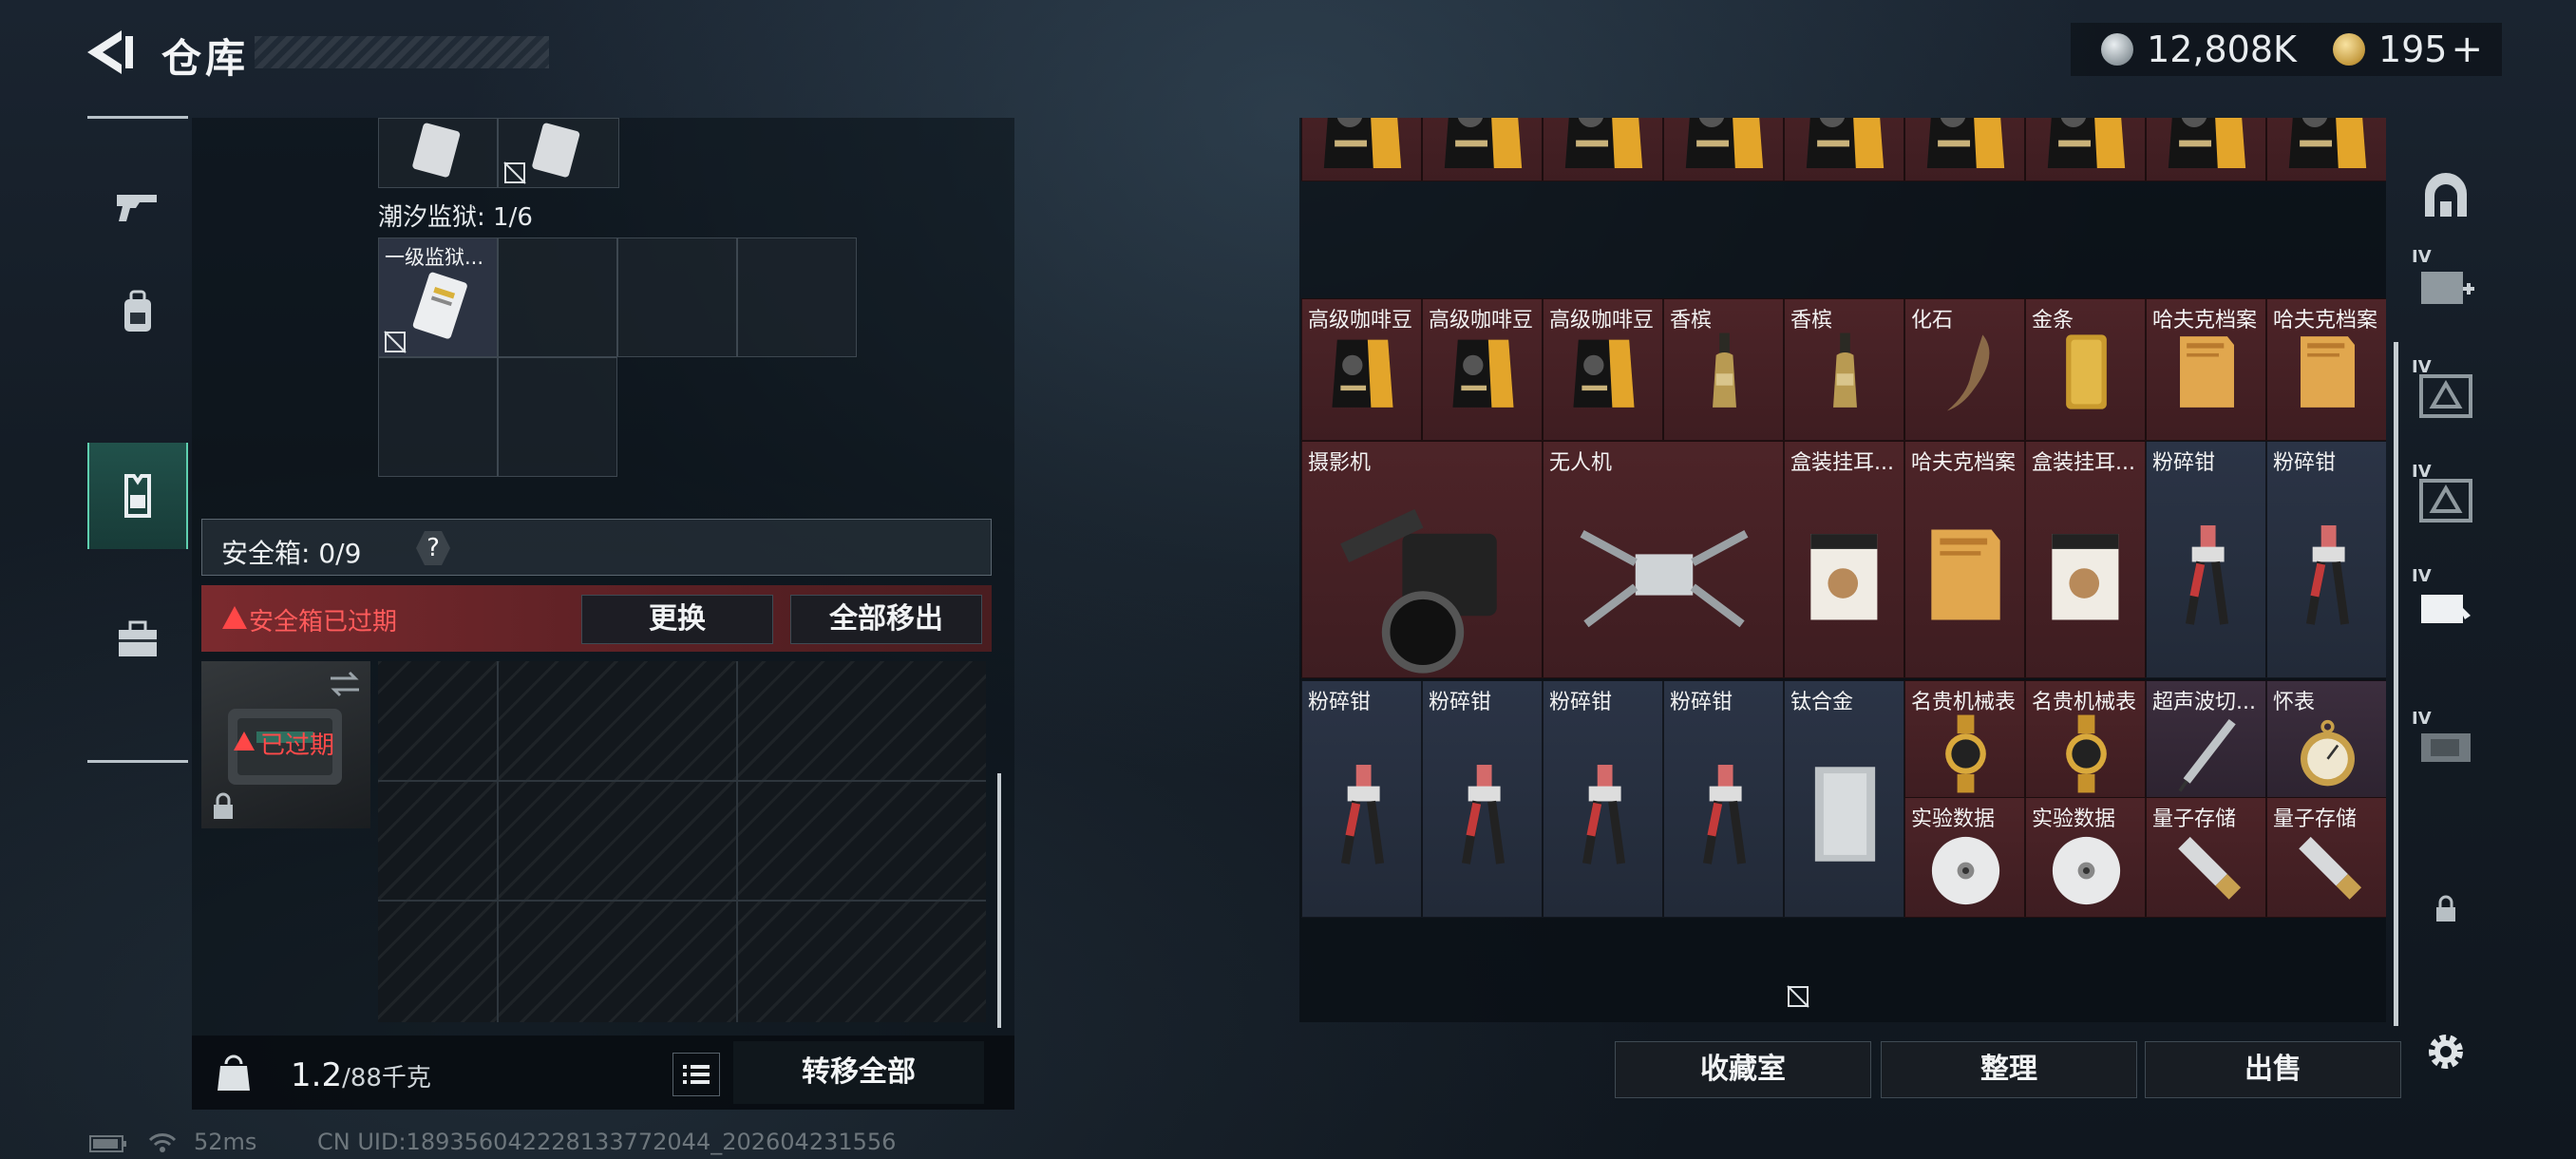 This screenshot has width=2576, height=1159. I want to click on page-title: 仓库, so click(205, 58).